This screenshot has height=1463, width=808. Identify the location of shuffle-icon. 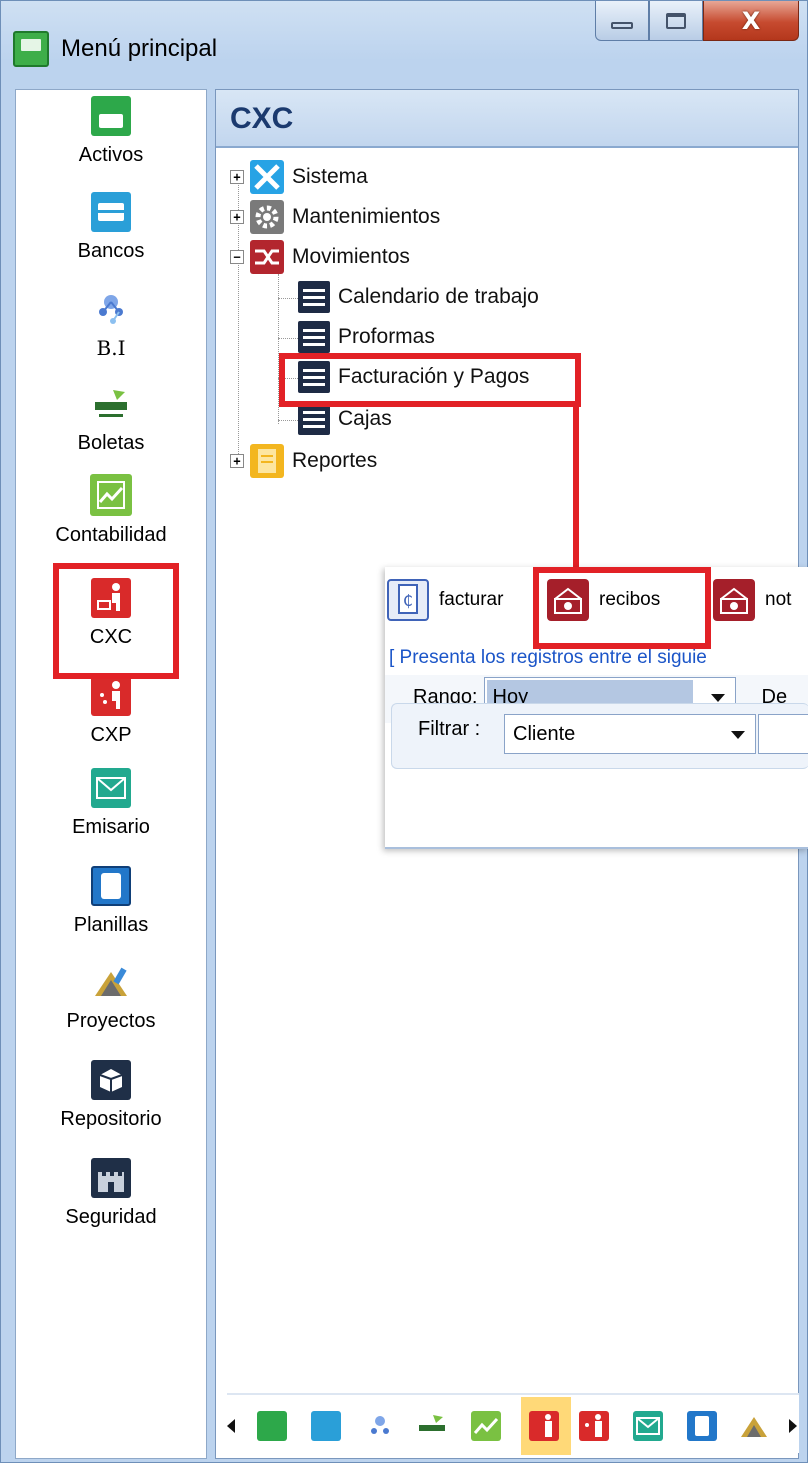
(267, 257).